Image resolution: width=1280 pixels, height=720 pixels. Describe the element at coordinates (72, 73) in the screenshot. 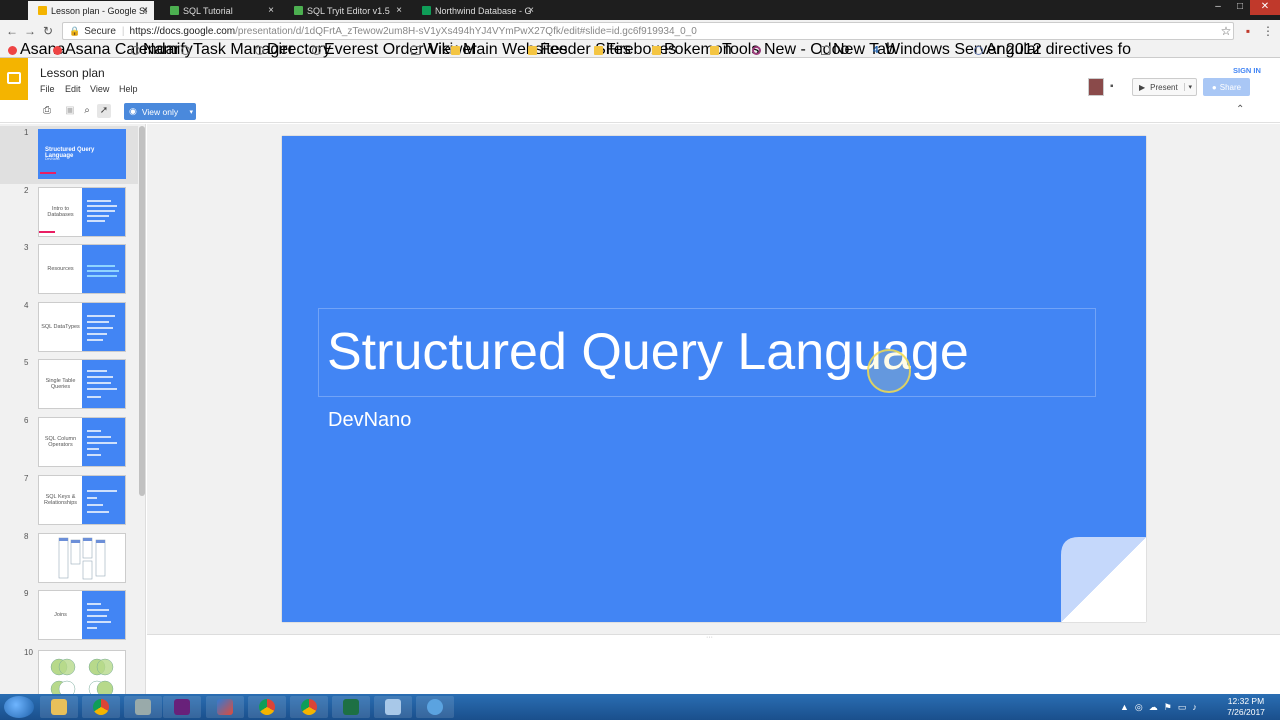

I see `document-title: Lesson plan` at that location.